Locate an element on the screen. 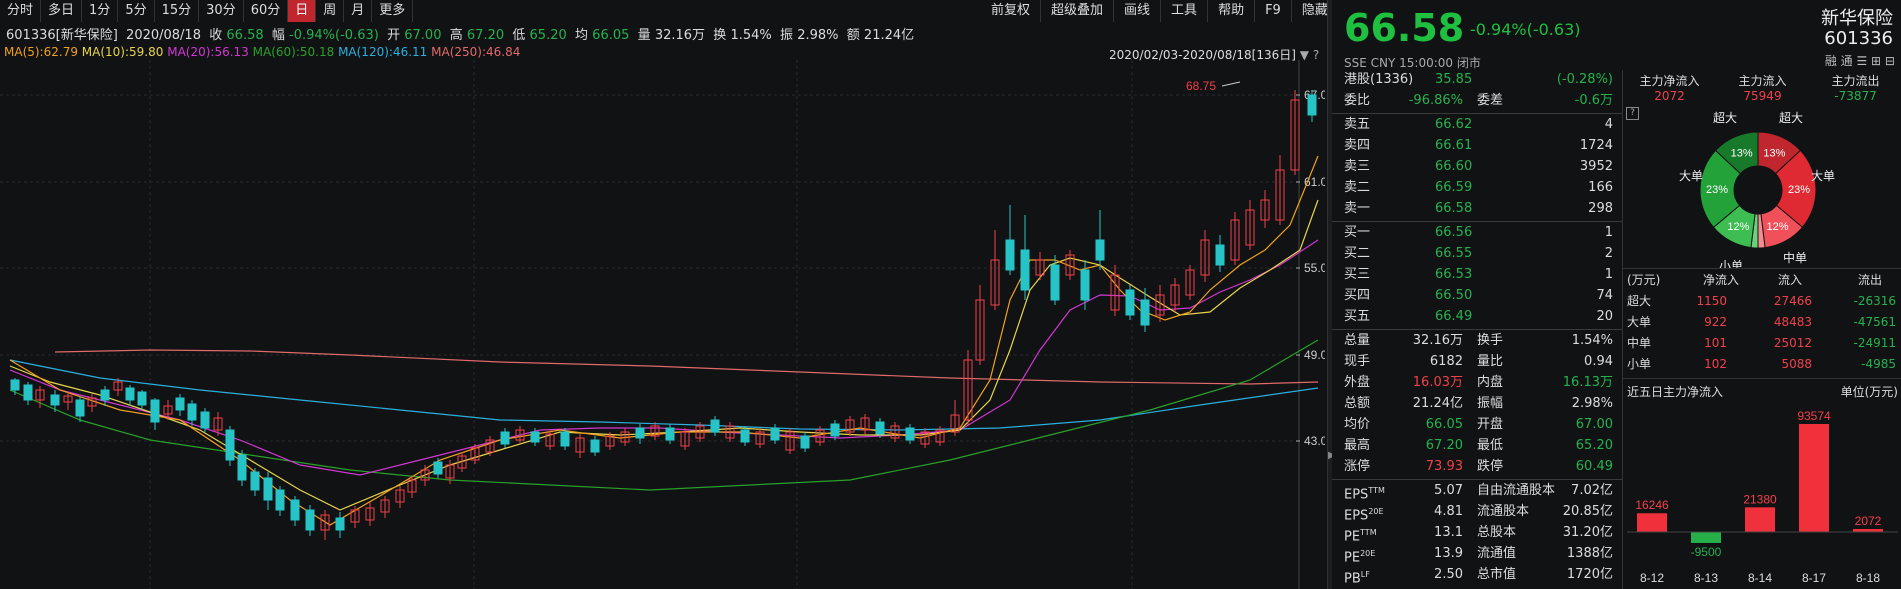 The image size is (1901, 589). period-tab-1: 多日 is located at coordinates (62, 11).